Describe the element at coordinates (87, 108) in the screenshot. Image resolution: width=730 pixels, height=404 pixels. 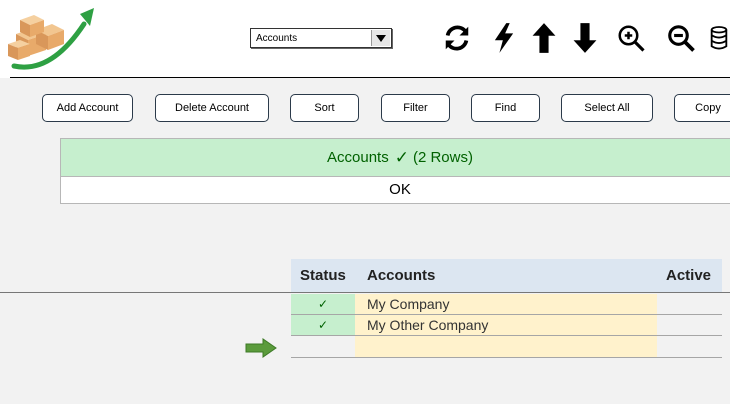
I see `add-account-button: Add Account` at that location.